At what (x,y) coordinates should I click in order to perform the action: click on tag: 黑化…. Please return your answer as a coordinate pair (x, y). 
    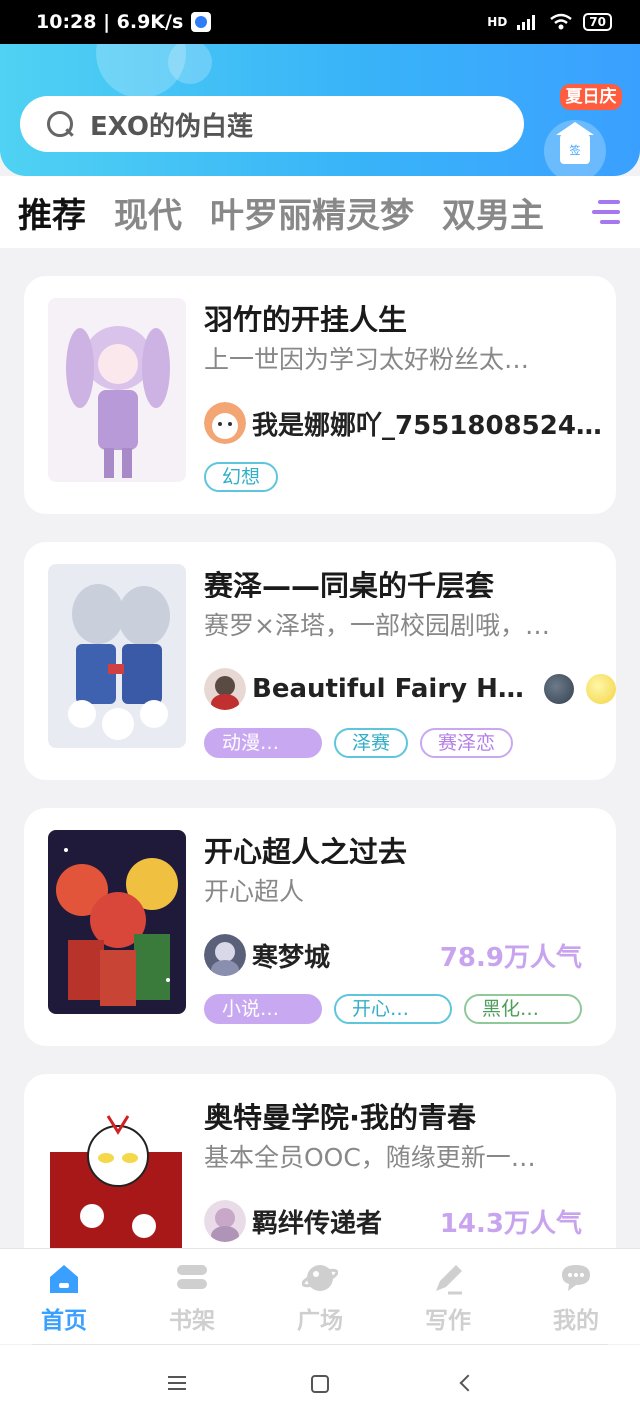
    Looking at the image, I should click on (523, 1009).